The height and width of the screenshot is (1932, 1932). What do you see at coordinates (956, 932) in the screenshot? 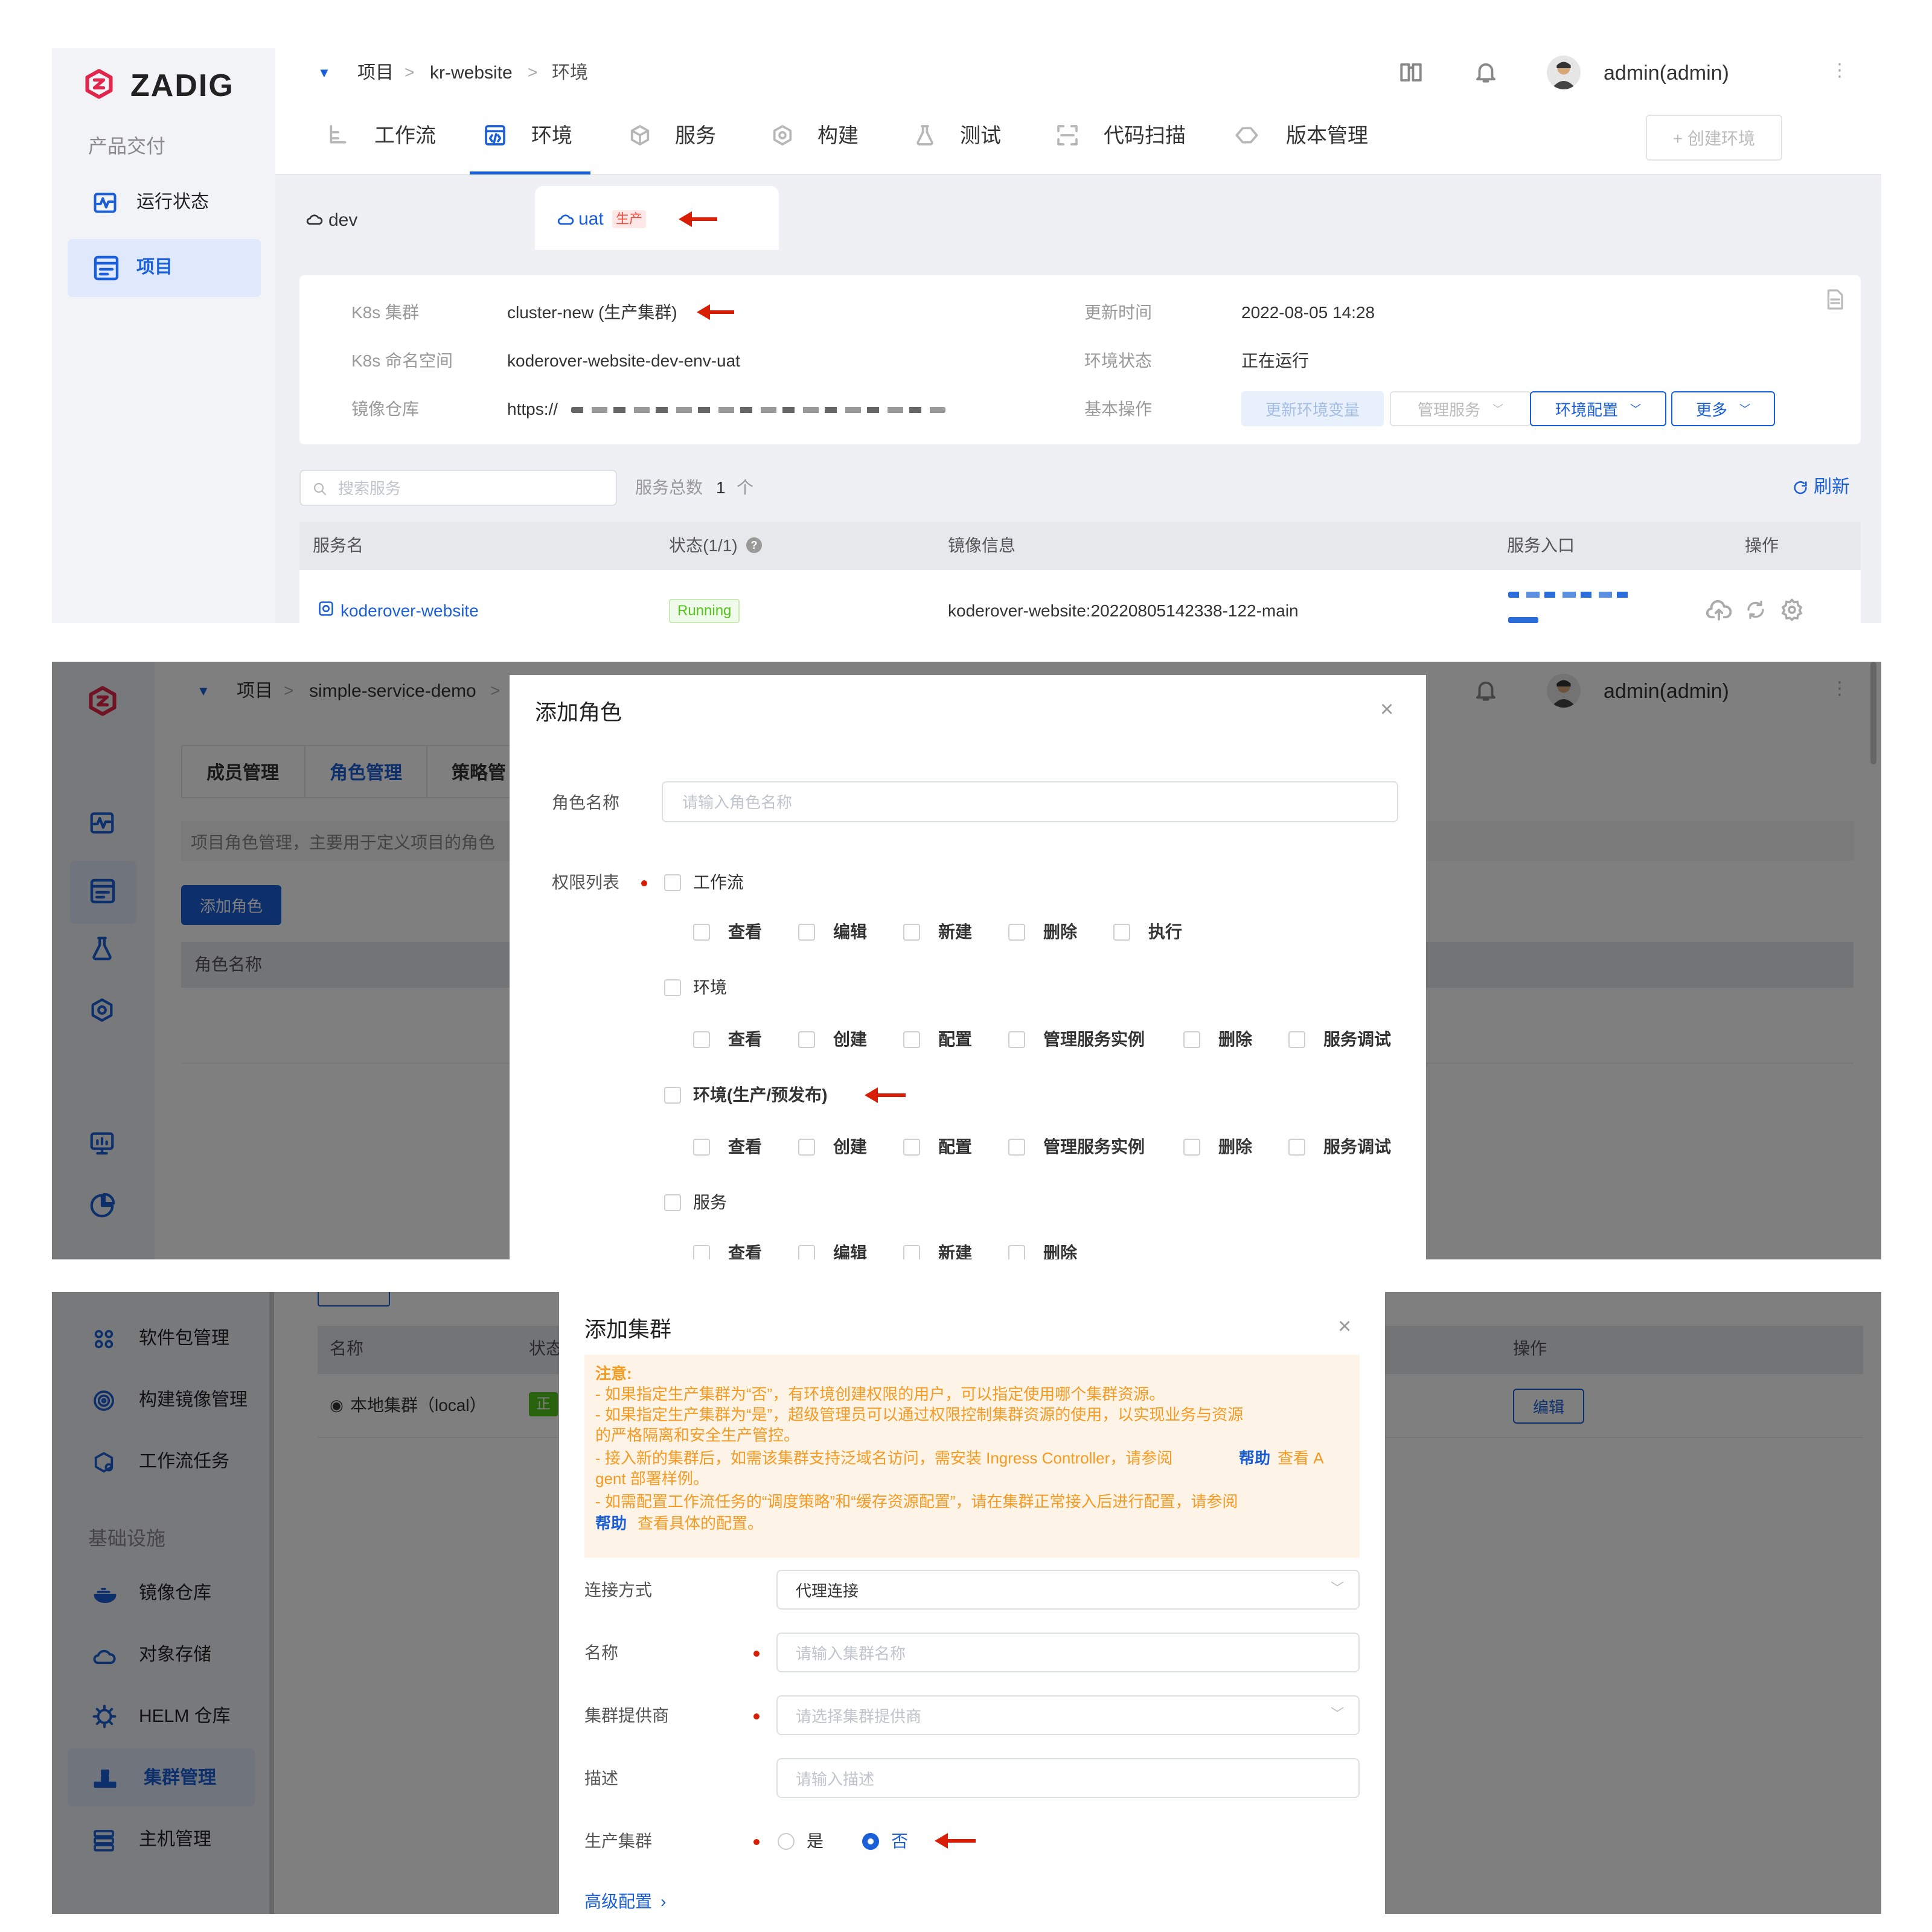
I see `perm-label: 新建` at bounding box center [956, 932].